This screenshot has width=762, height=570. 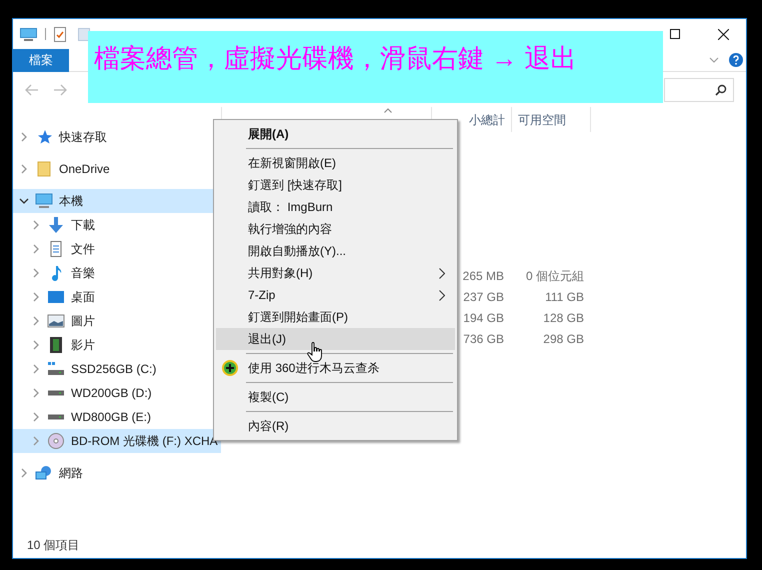 I want to click on table-cell-text: 237 GB, so click(x=483, y=297).